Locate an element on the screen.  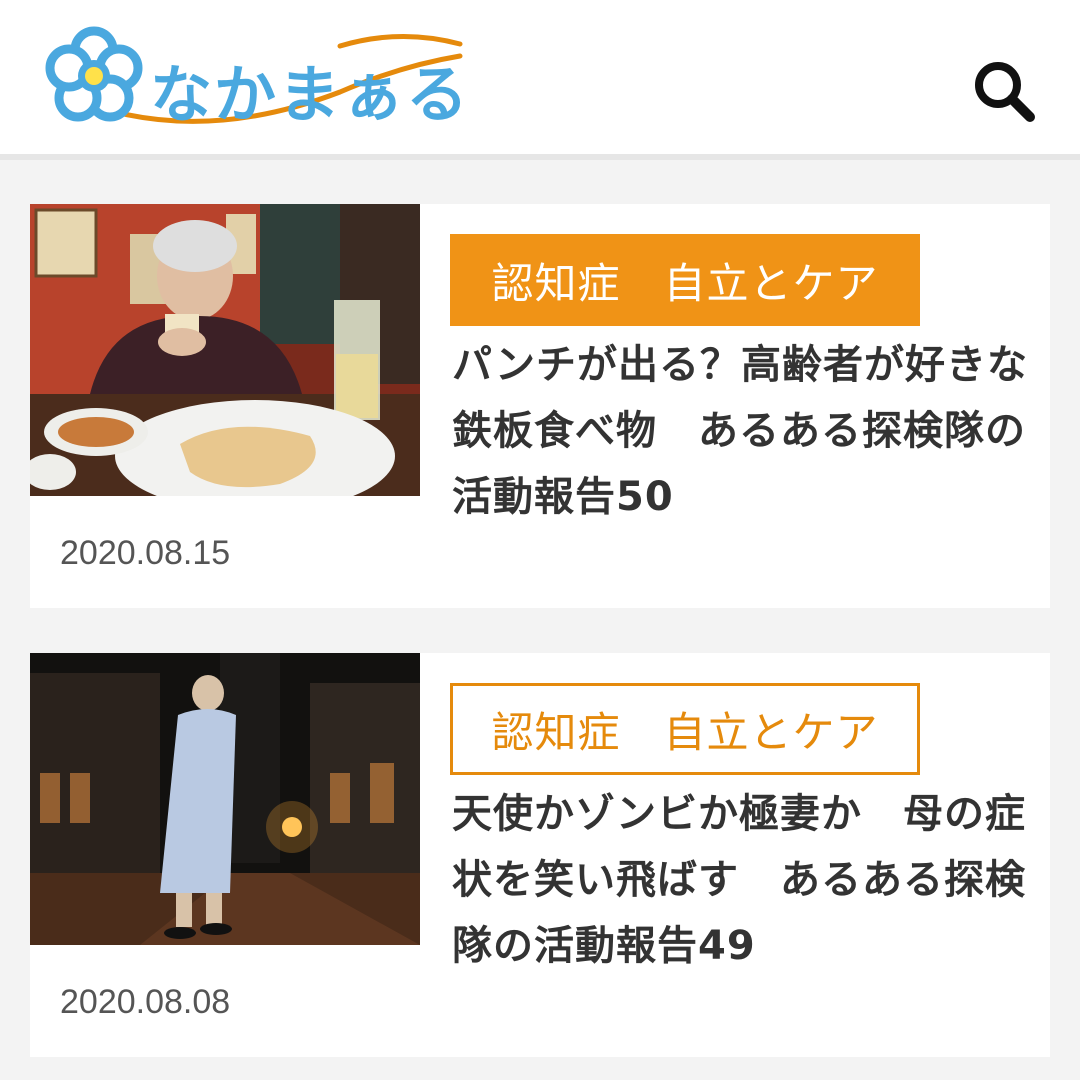
search-icon is located at coordinates (1005, 92).